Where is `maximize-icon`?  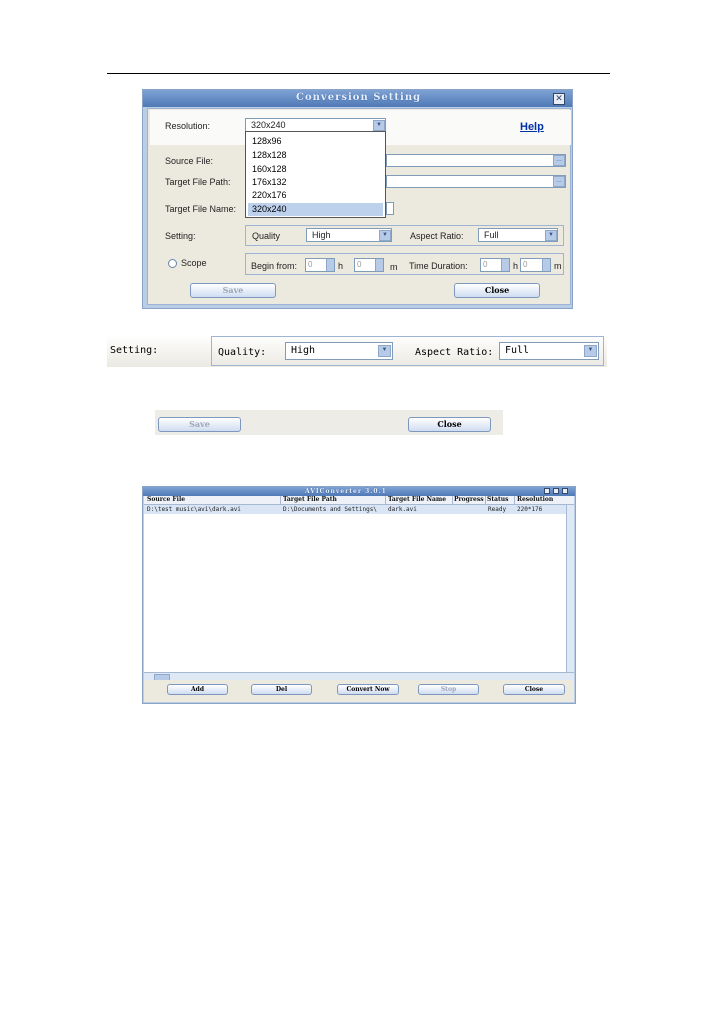 maximize-icon is located at coordinates (556, 491).